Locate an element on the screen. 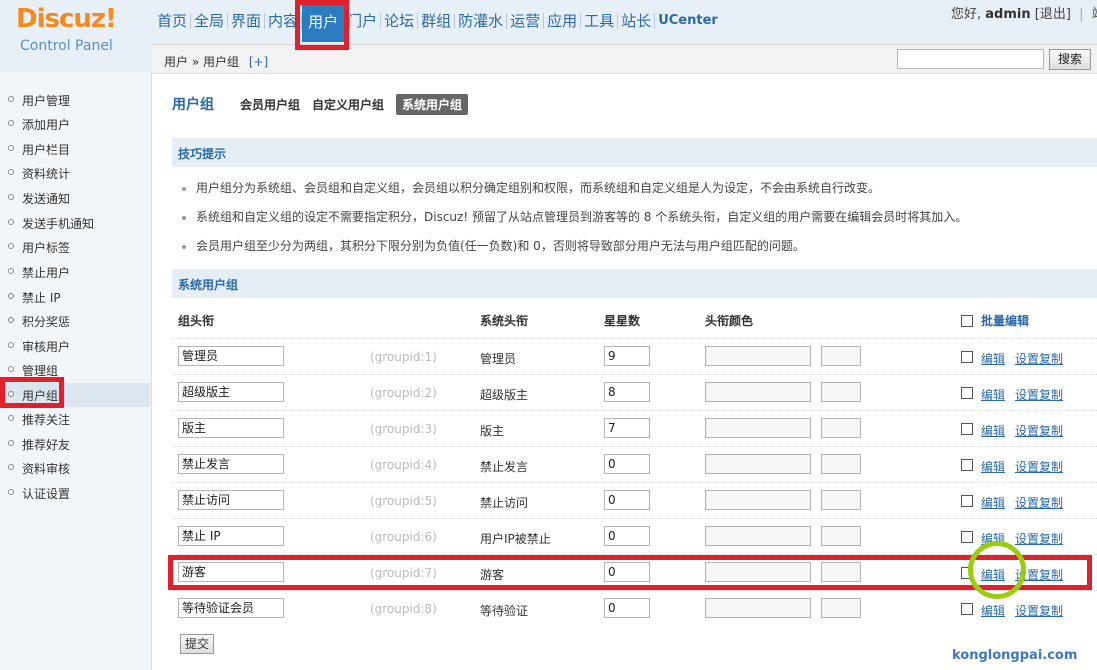  site-link: 站 is located at coordinates (1094, 14).